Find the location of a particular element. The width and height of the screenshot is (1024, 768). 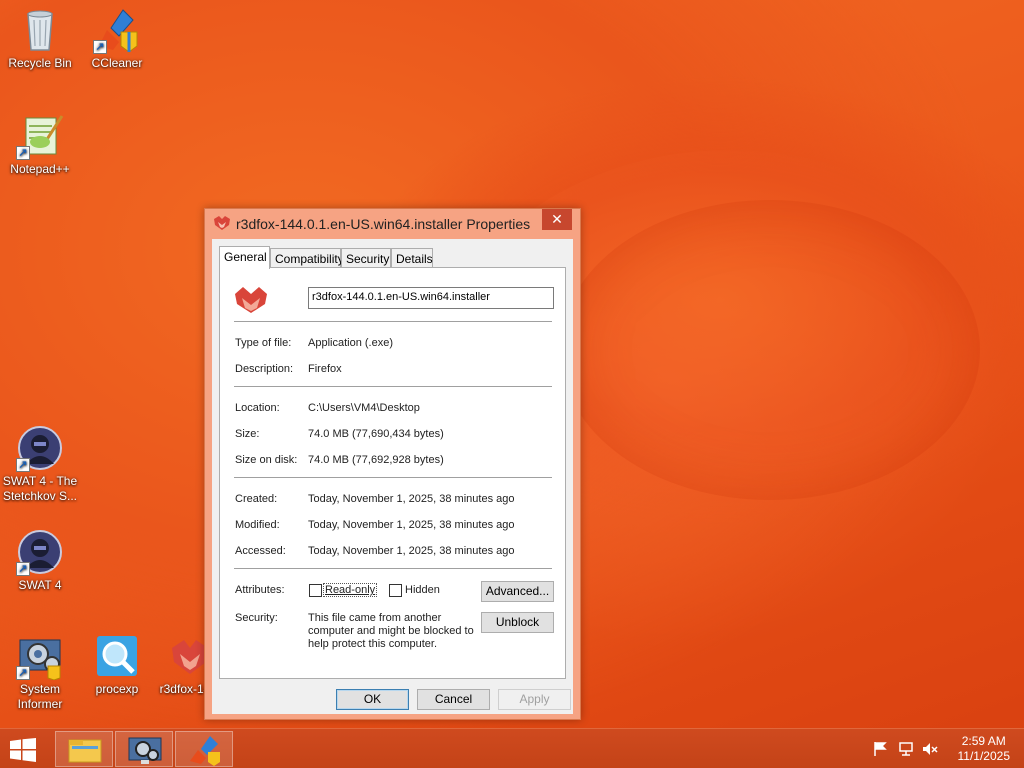

action-center-flag-icon is located at coordinates (880, 754).